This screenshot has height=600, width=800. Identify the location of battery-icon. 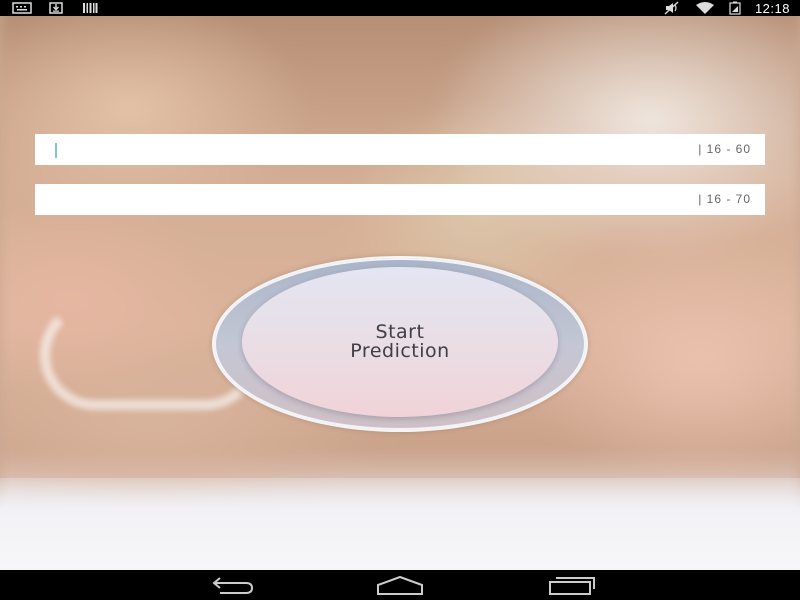
(735, 8).